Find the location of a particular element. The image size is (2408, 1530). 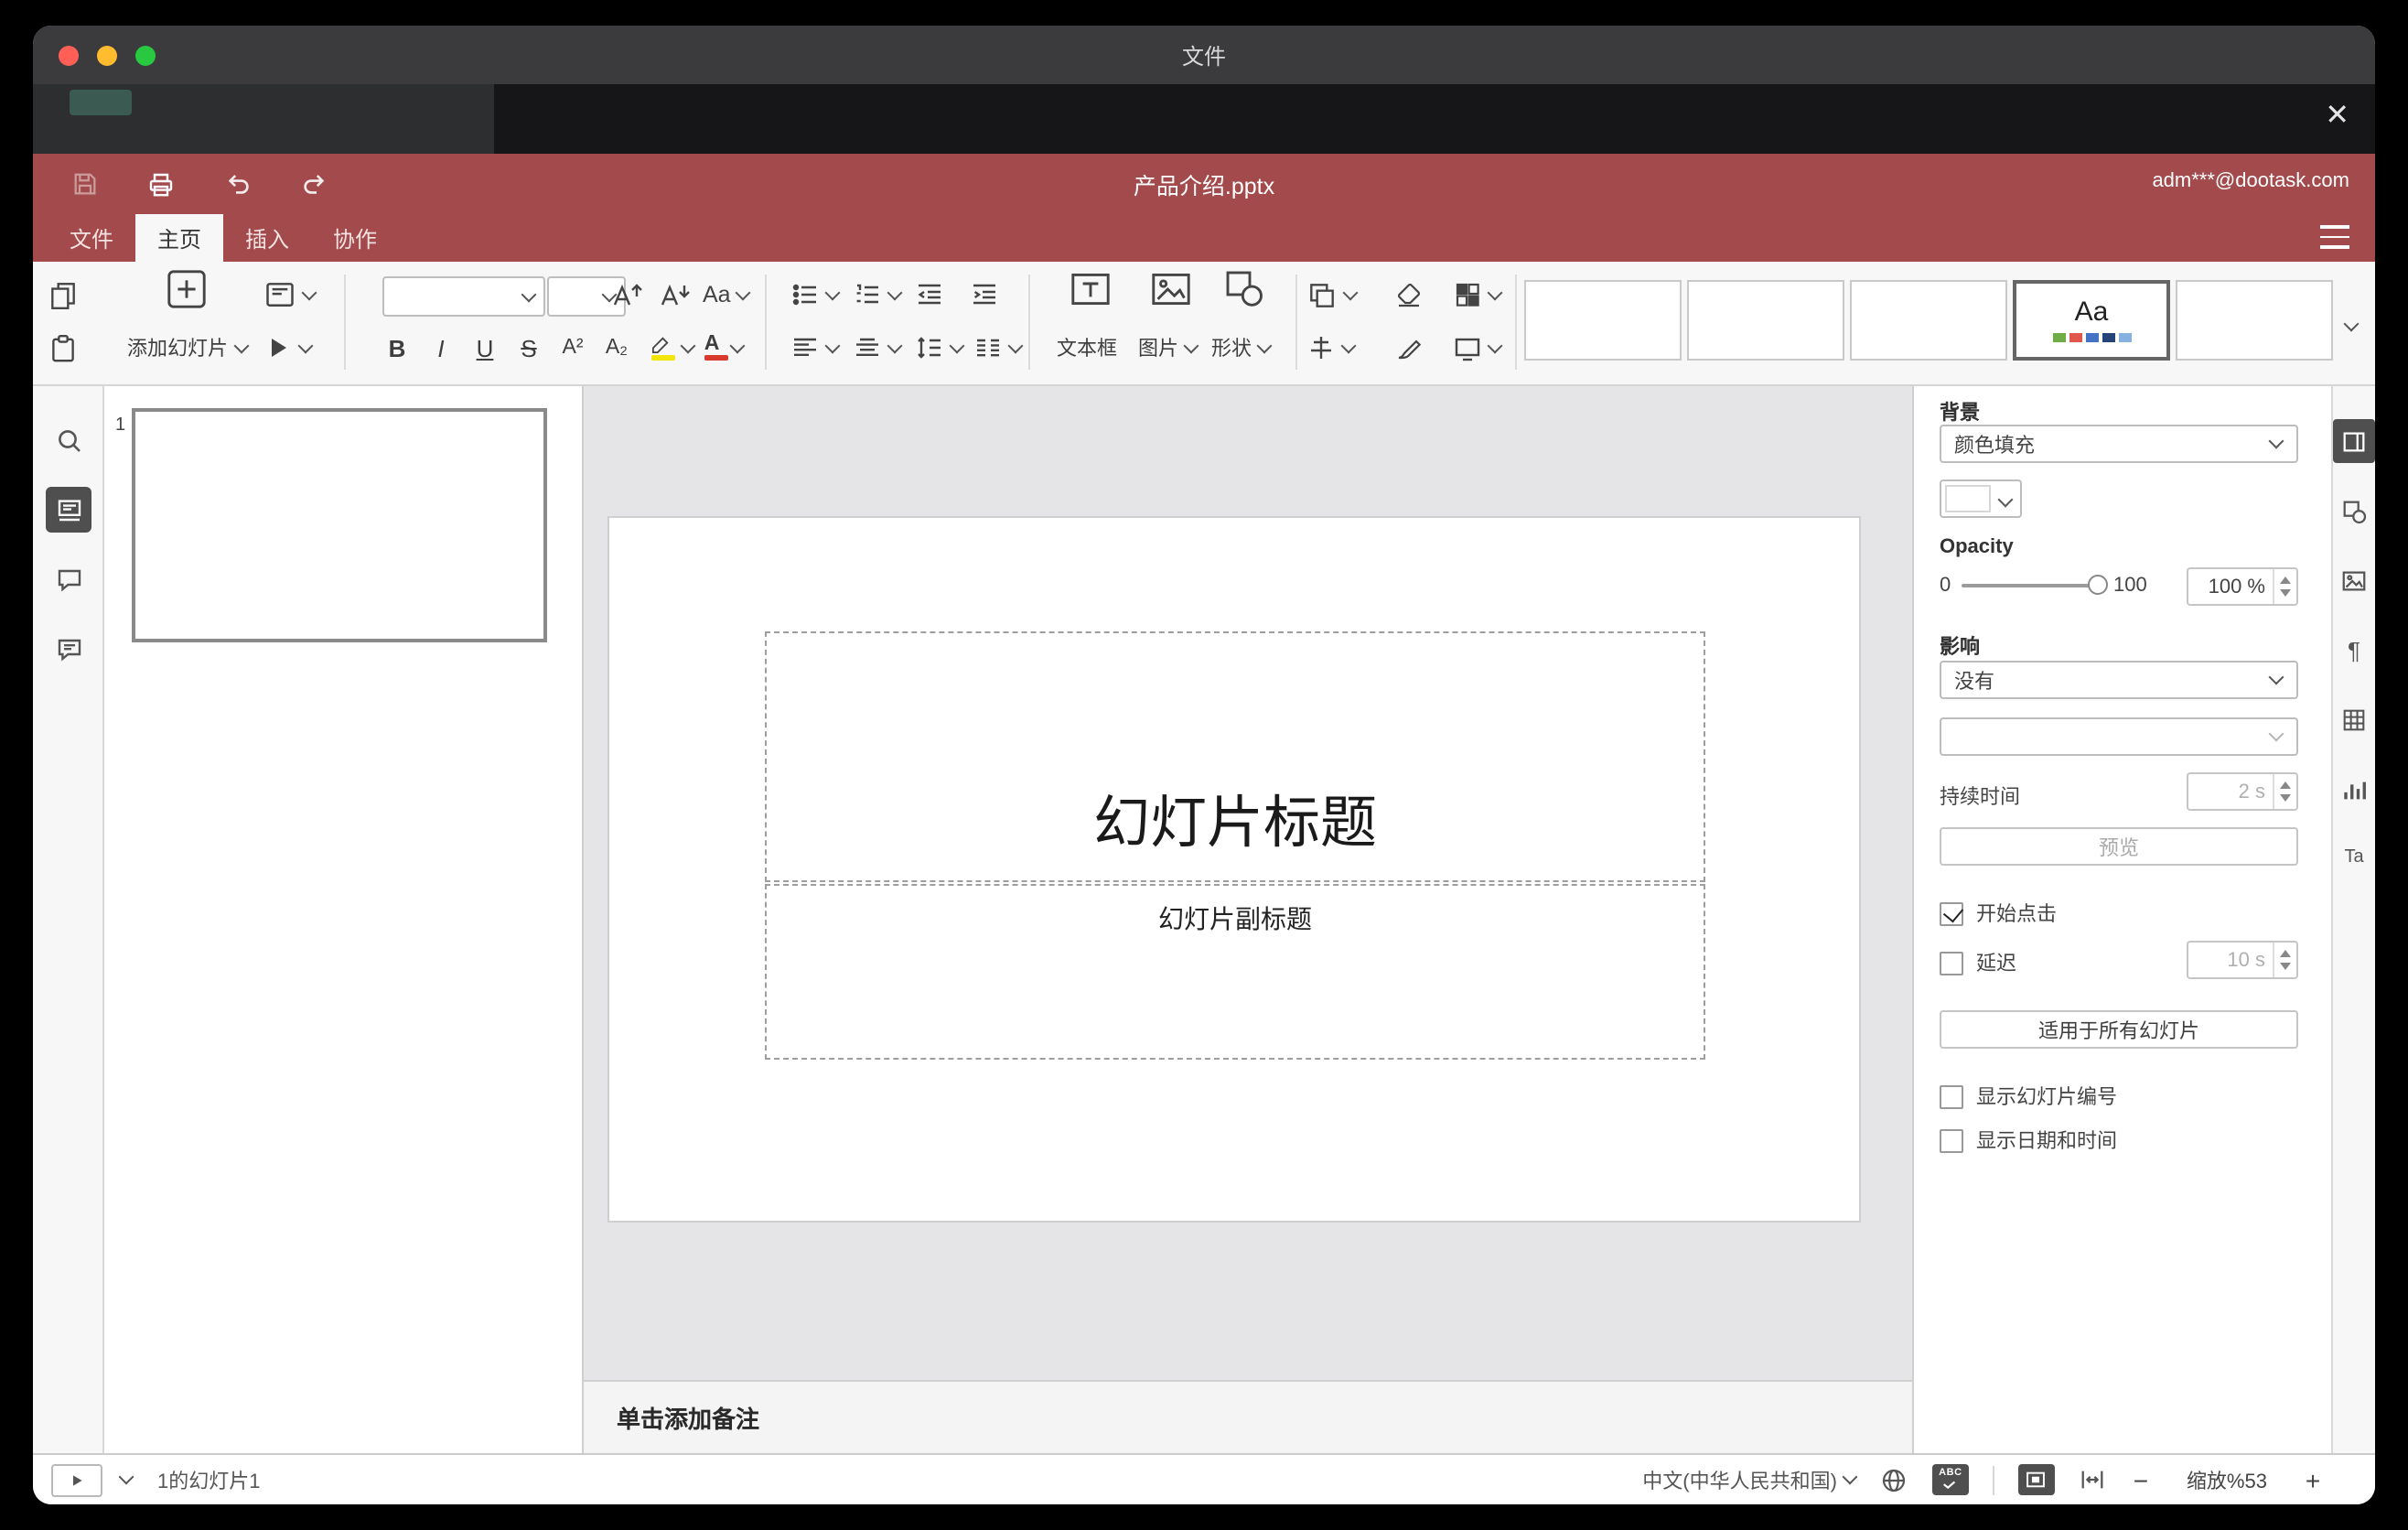

tab-file: 文件 is located at coordinates (91, 238).